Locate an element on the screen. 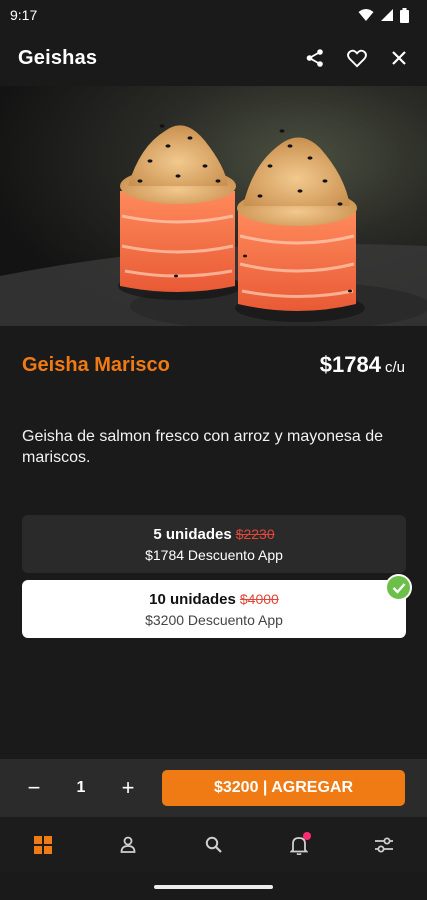 Image resolution: width=427 pixels, height=900 pixels. user-icon is located at coordinates (128, 844).